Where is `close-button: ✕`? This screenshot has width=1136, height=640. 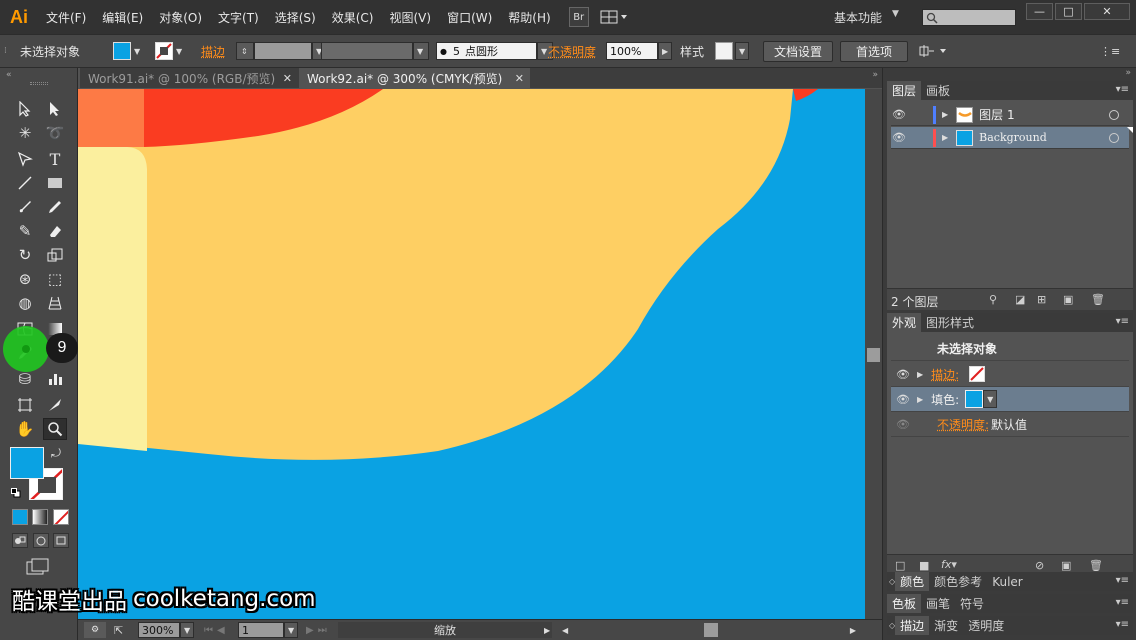
close-button: ✕ is located at coordinates (1107, 11).